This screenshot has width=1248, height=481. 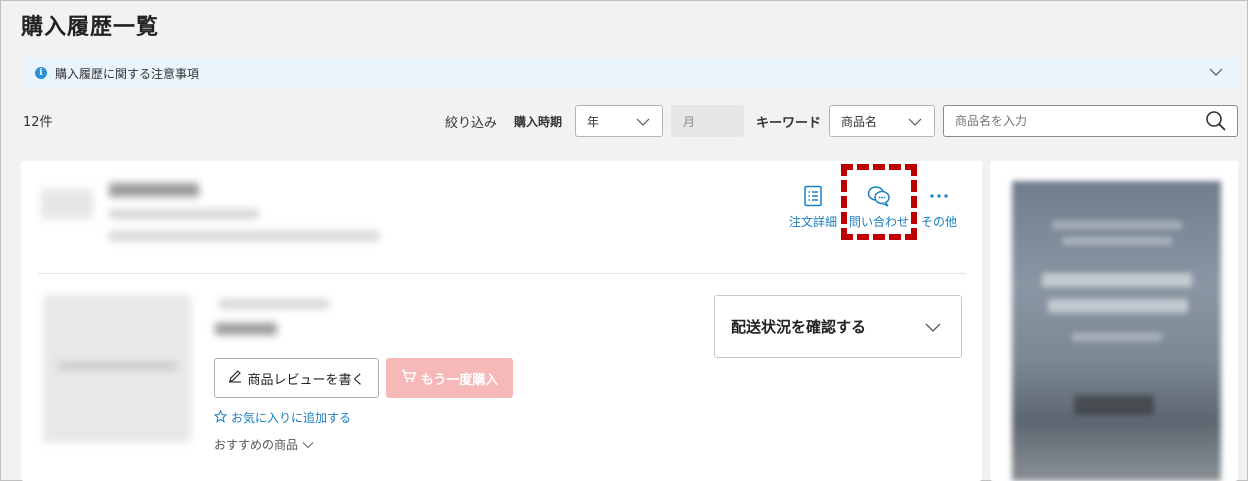 I want to click on month-select-value: 月, so click(x=689, y=121).